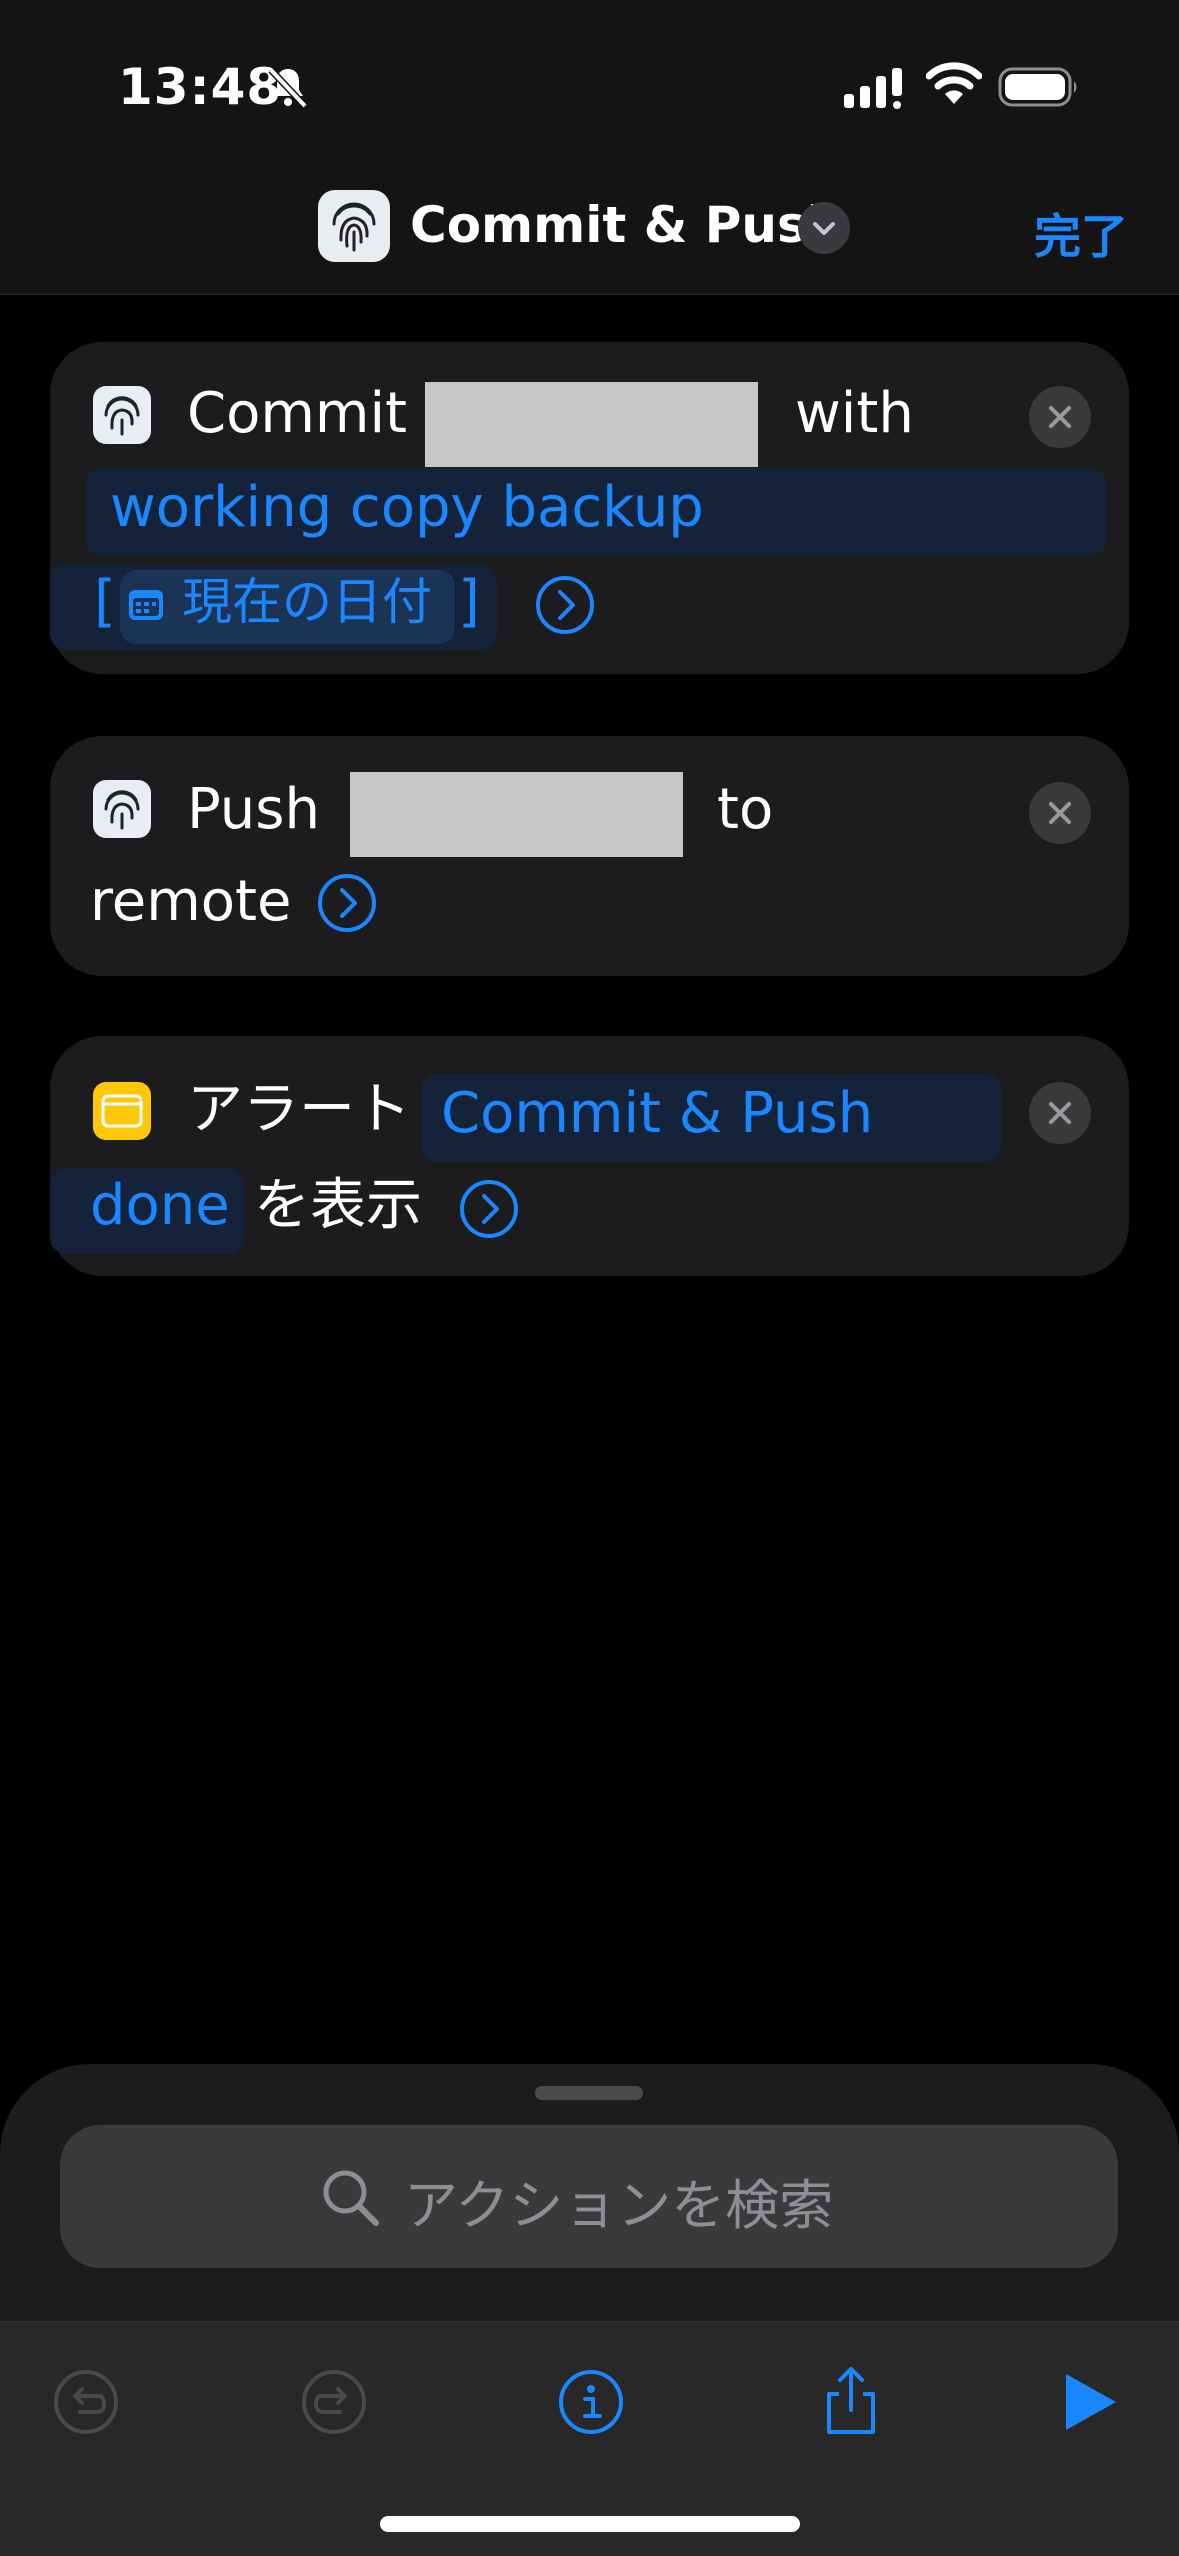 This screenshot has width=1179, height=2556. What do you see at coordinates (954, 83) in the screenshot?
I see `wifi-icon` at bounding box center [954, 83].